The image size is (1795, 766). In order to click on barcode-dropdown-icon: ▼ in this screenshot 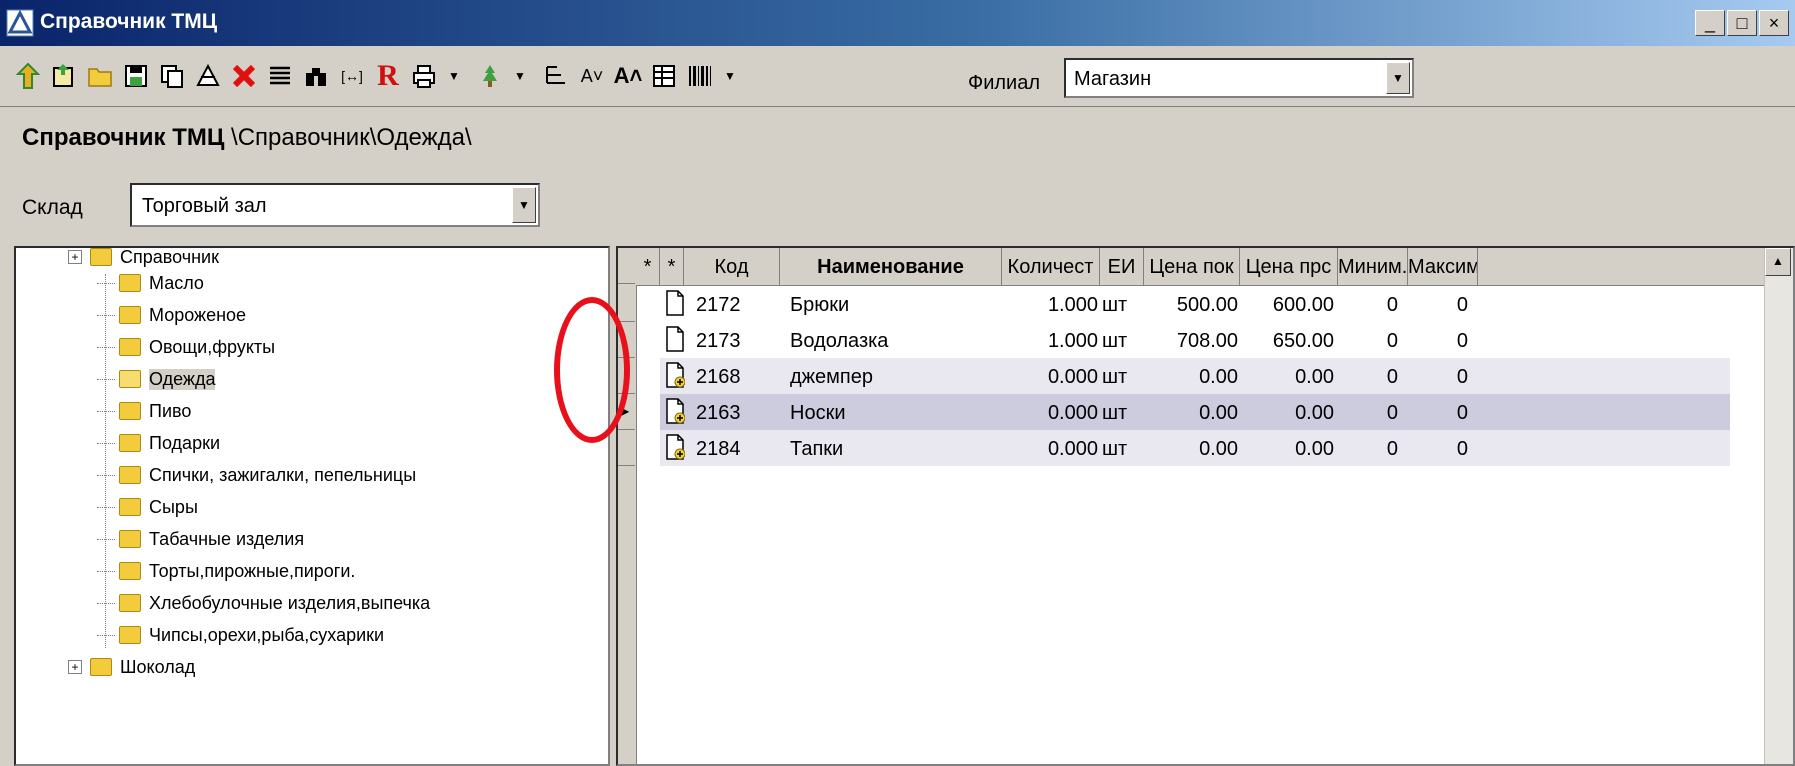, I will do `click(730, 76)`.